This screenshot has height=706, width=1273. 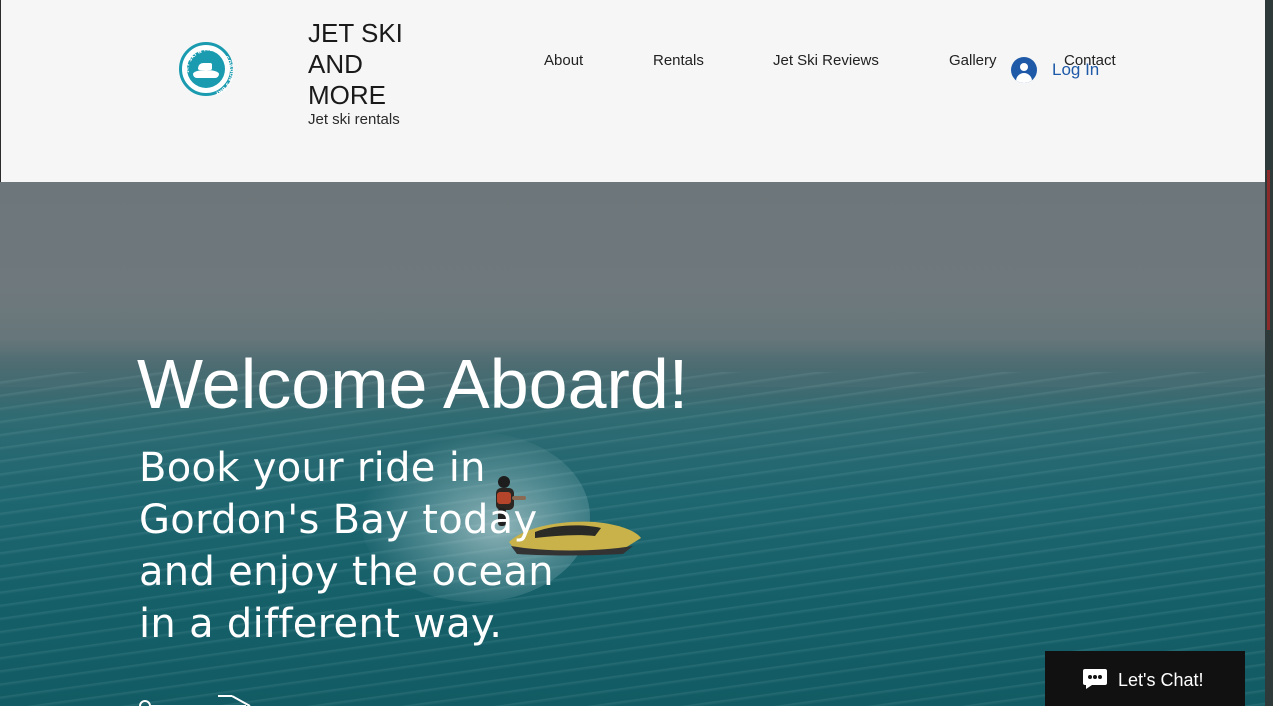 What do you see at coordinates (678, 60) in the screenshot?
I see `nav-item-rentals: Rentals` at bounding box center [678, 60].